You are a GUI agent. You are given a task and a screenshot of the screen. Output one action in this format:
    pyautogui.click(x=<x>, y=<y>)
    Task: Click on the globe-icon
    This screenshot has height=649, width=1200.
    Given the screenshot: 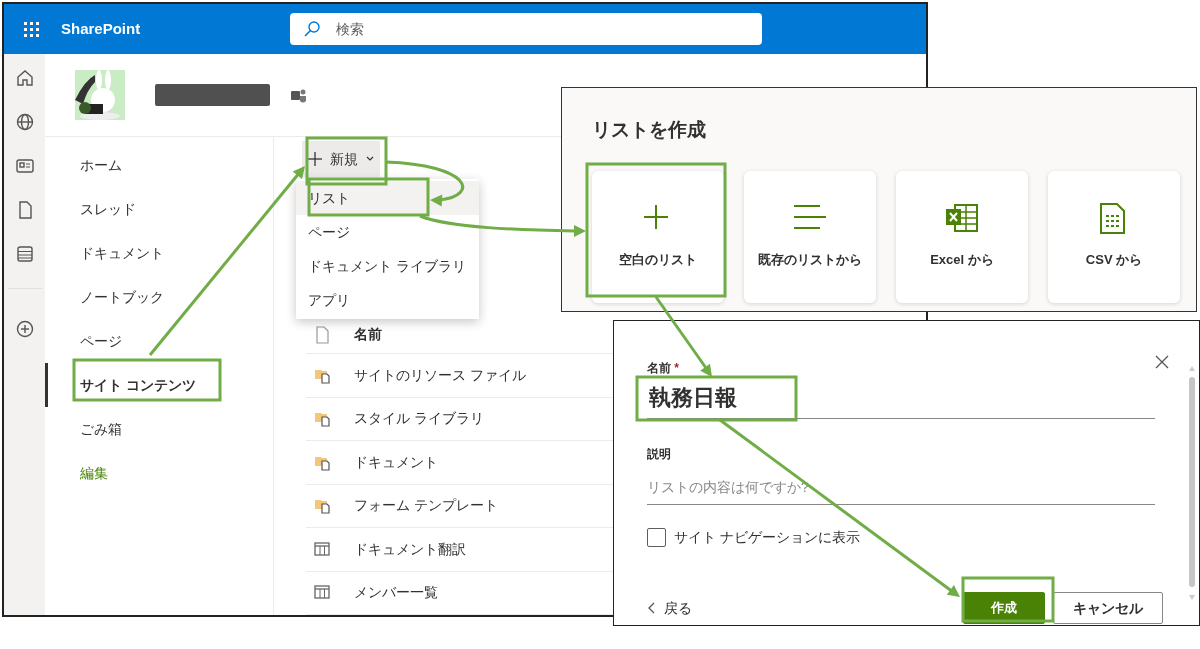 What is the action you would take?
    pyautogui.click(x=24, y=122)
    